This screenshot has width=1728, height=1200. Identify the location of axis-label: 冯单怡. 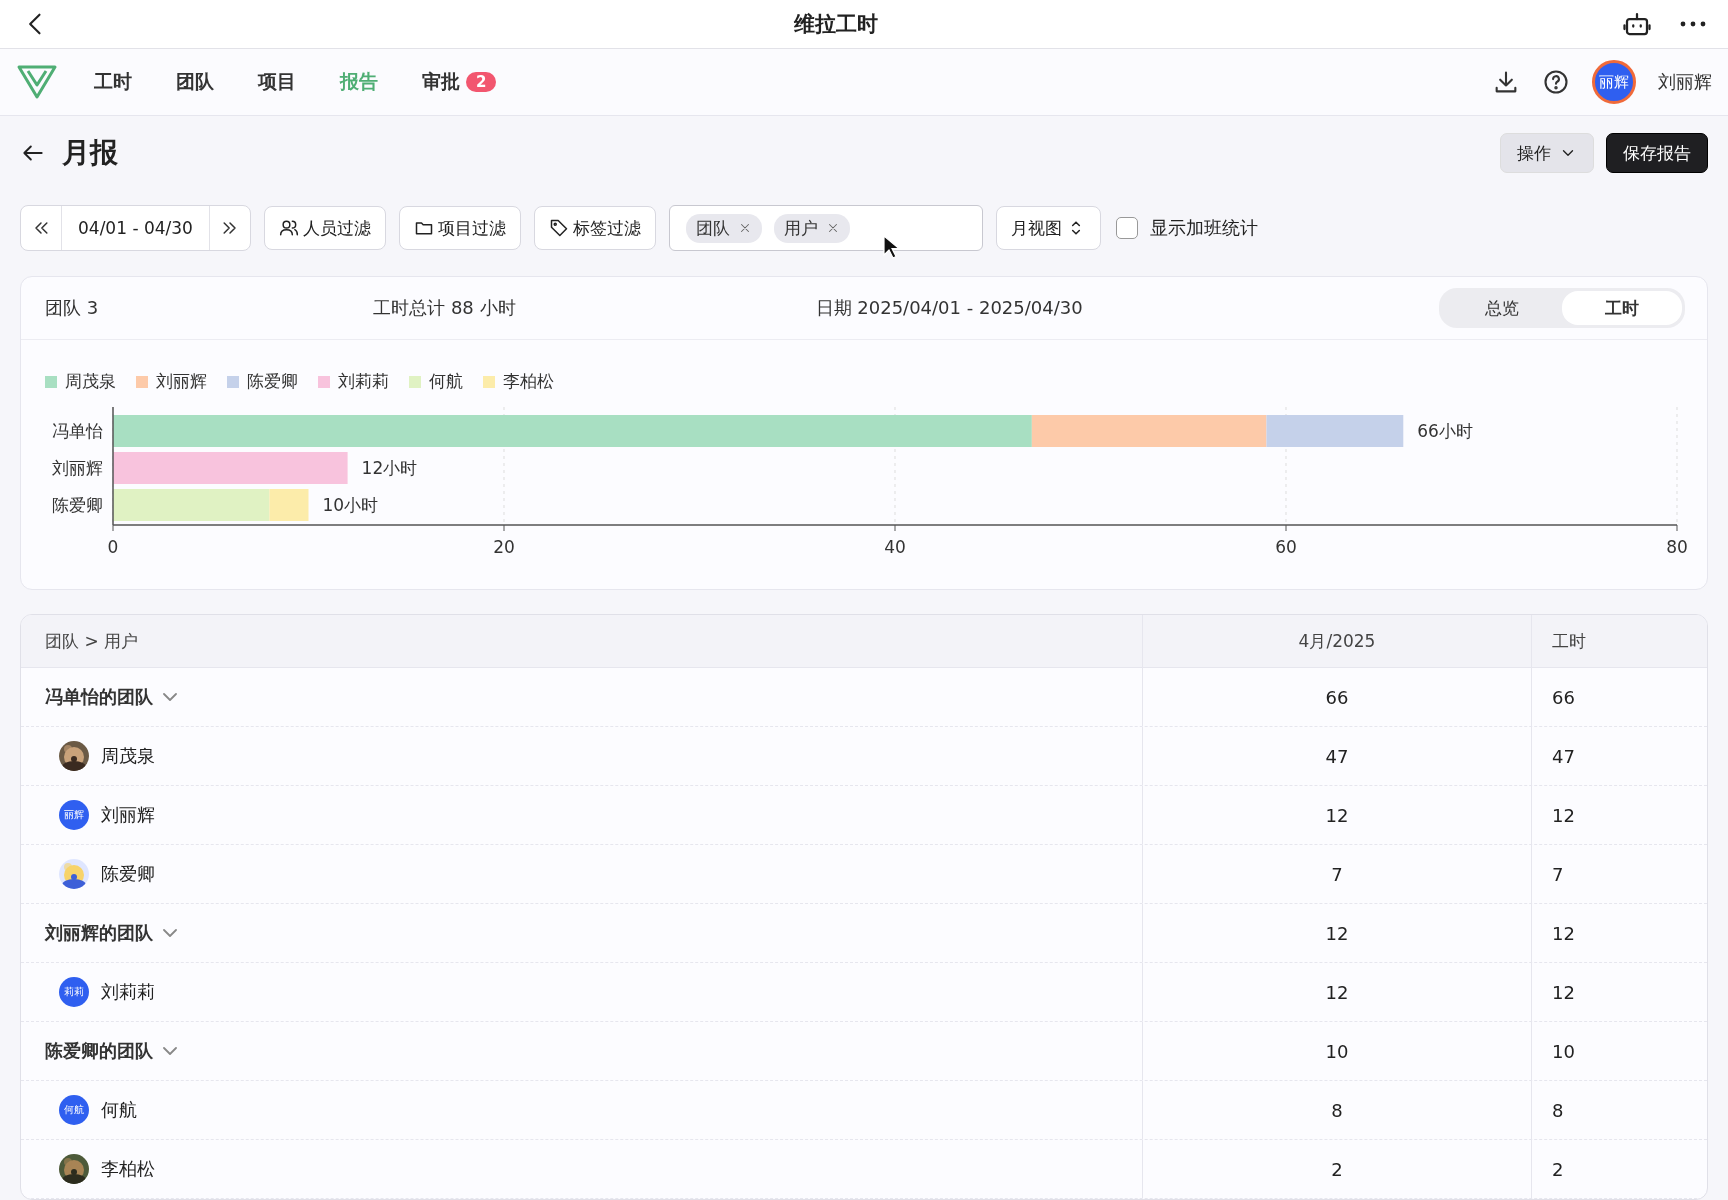
(77, 431).